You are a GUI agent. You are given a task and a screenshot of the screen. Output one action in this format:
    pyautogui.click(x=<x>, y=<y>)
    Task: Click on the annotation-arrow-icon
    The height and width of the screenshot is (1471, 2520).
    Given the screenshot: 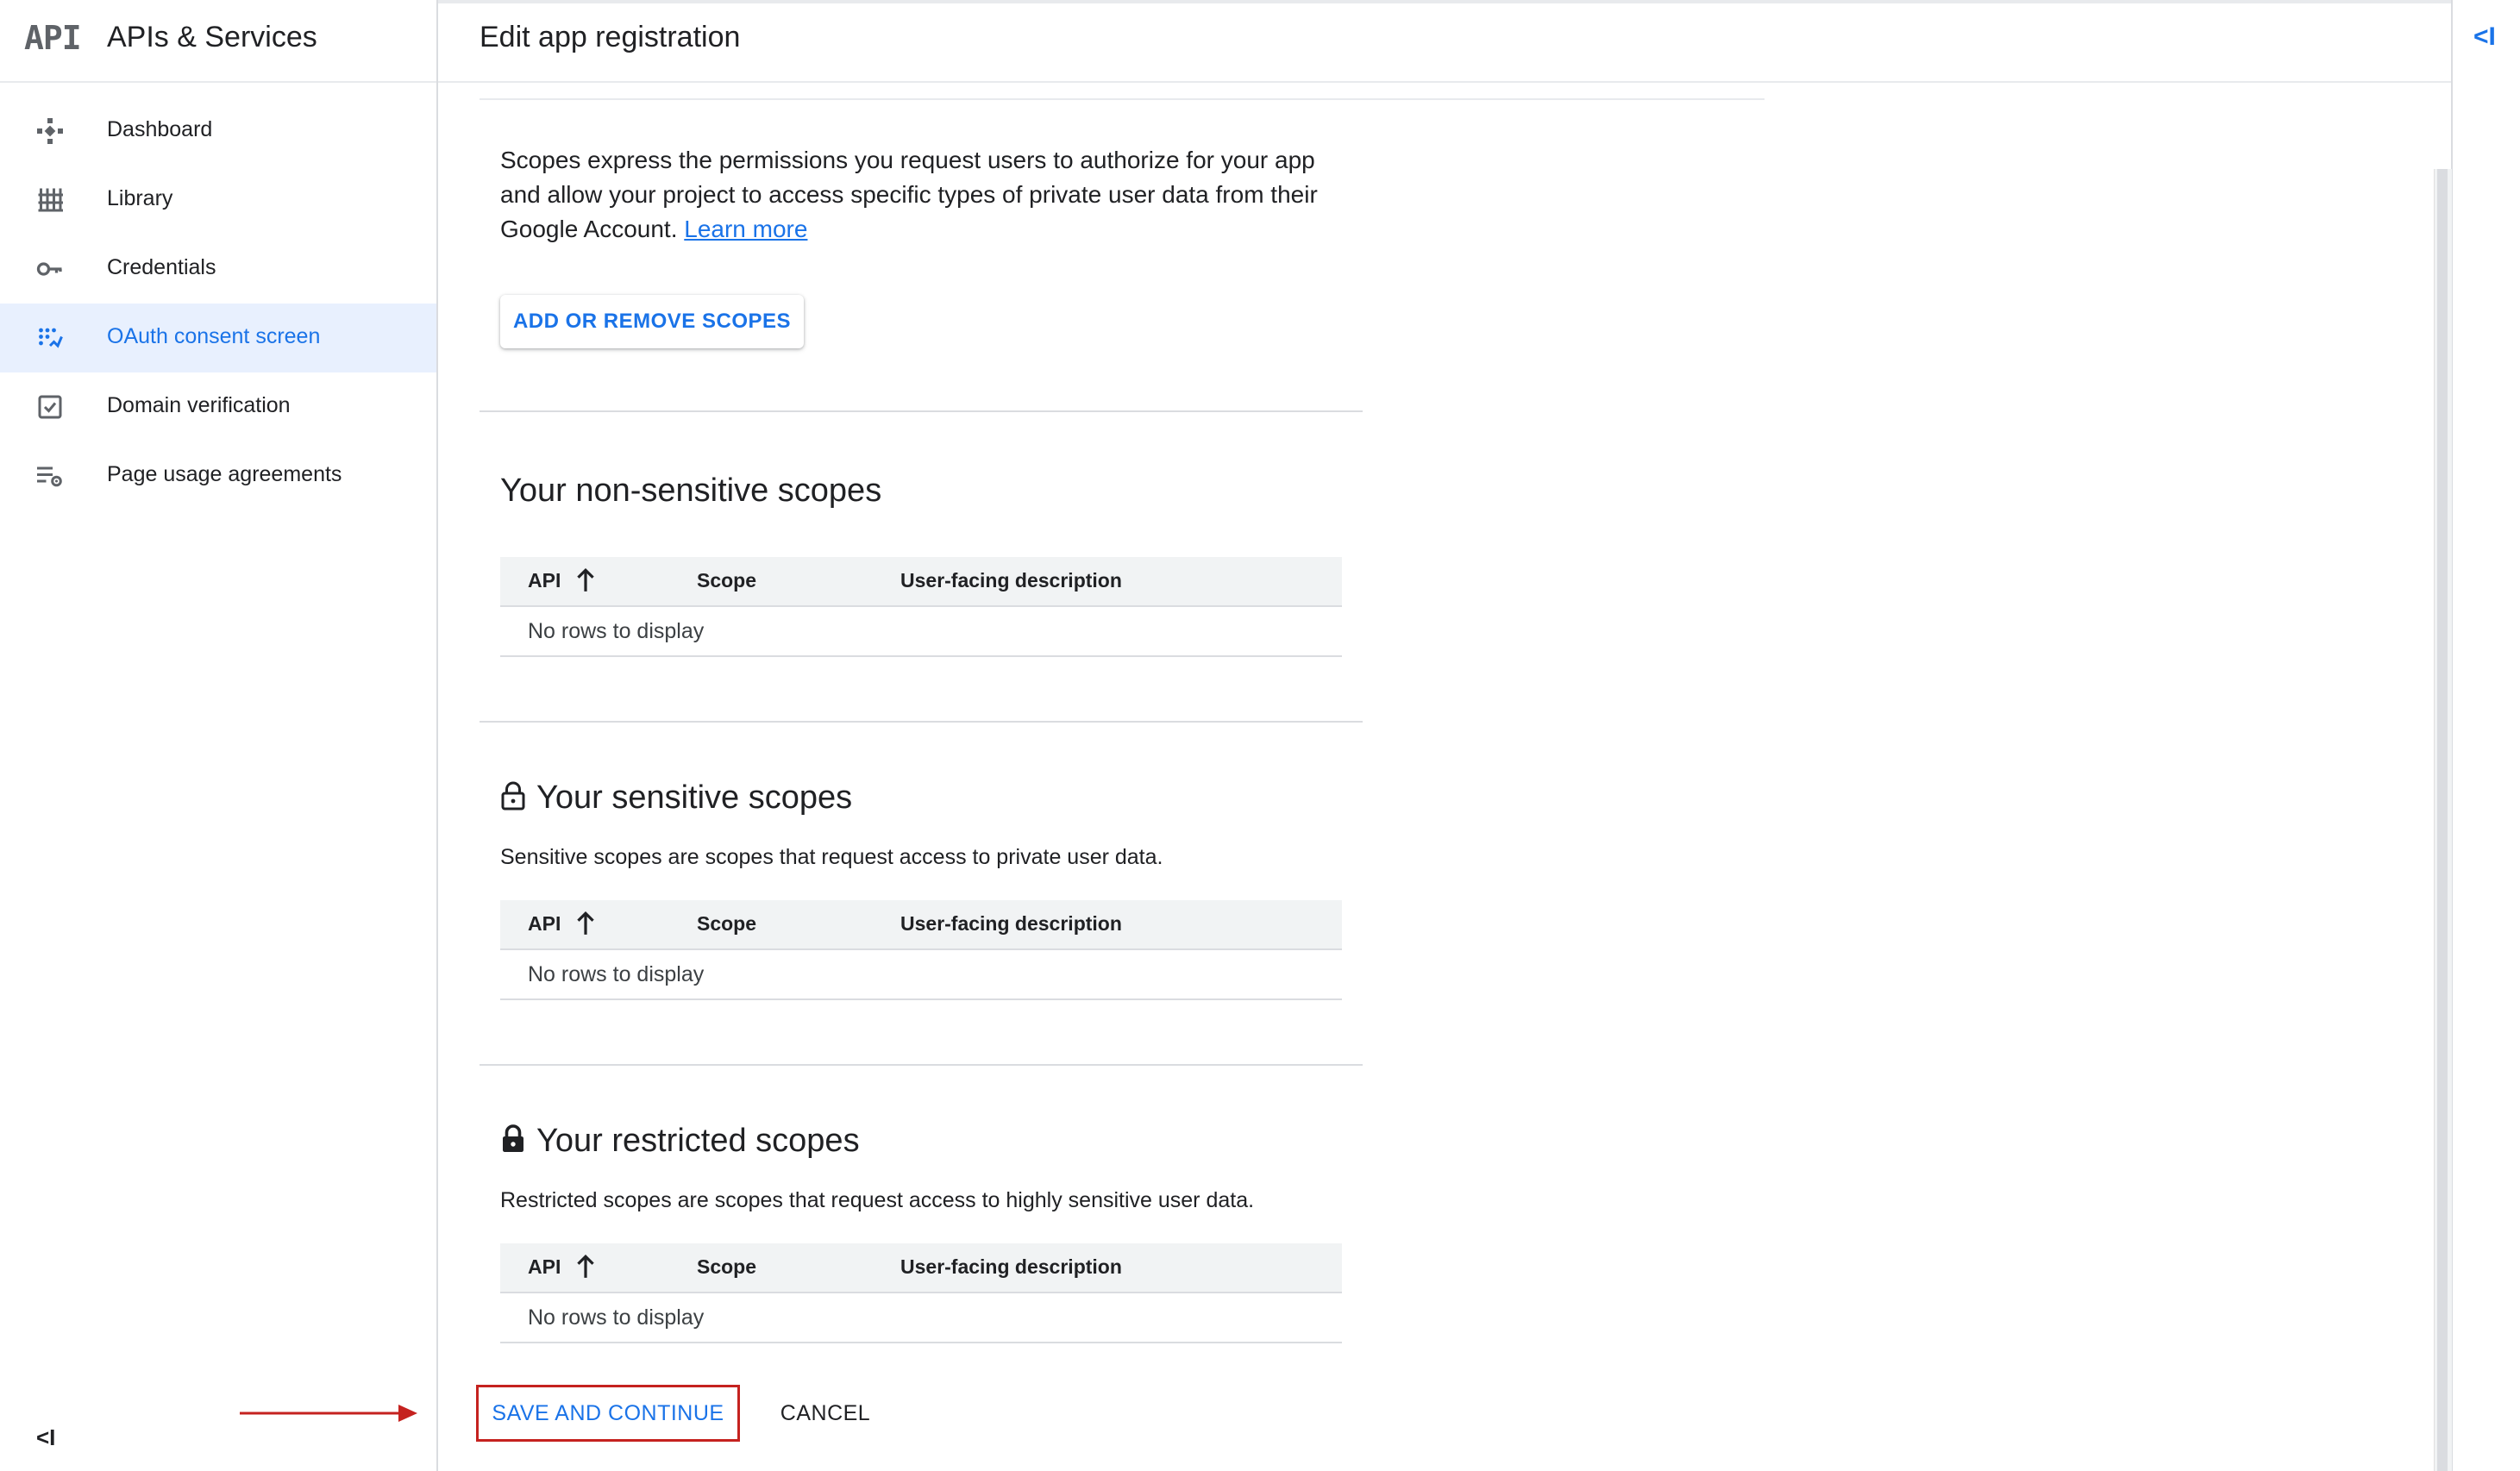 What is the action you would take?
    pyautogui.click(x=329, y=1413)
    